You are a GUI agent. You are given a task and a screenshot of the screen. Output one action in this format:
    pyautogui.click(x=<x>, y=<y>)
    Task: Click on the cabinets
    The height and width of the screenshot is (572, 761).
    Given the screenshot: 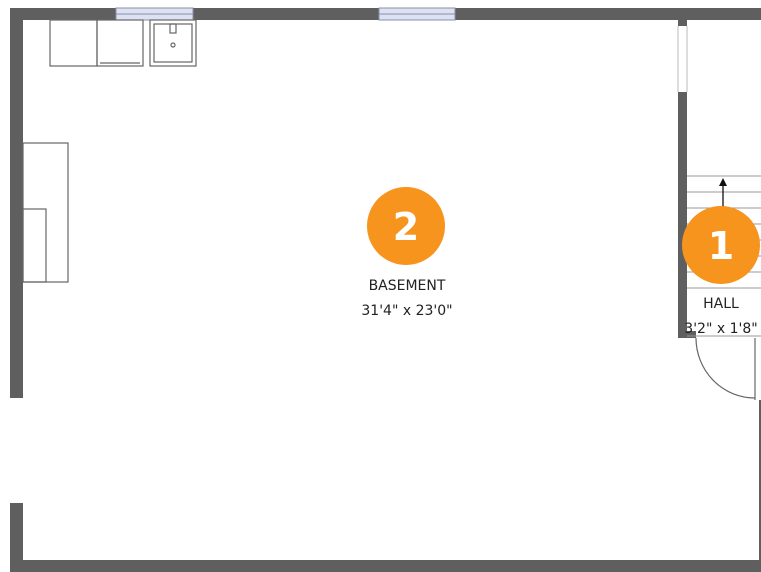 What is the action you would take?
    pyautogui.click(x=96, y=43)
    